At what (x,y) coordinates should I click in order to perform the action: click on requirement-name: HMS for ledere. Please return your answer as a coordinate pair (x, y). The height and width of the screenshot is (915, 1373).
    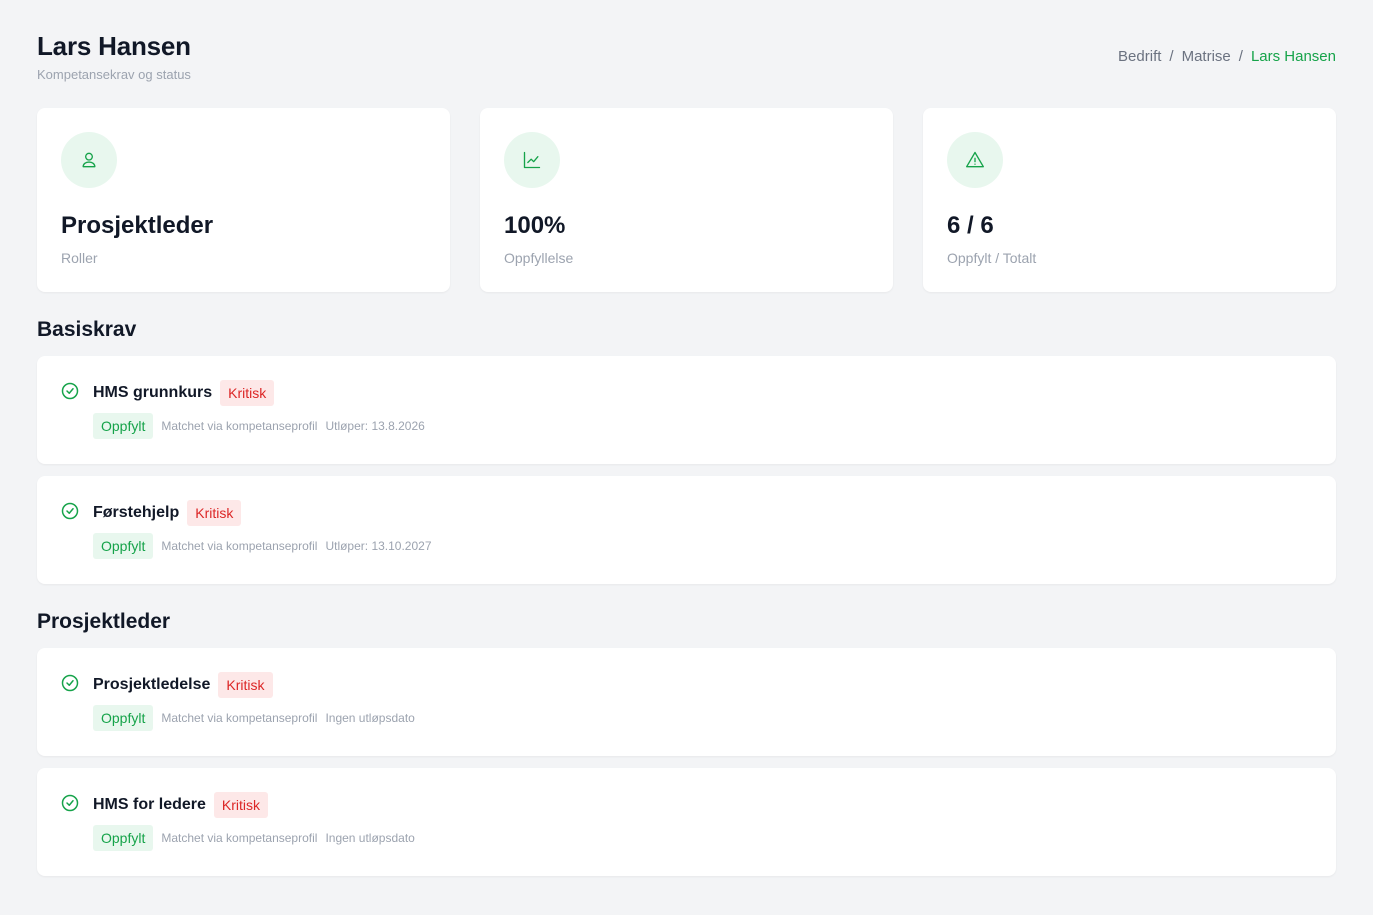
    Looking at the image, I should click on (149, 804).